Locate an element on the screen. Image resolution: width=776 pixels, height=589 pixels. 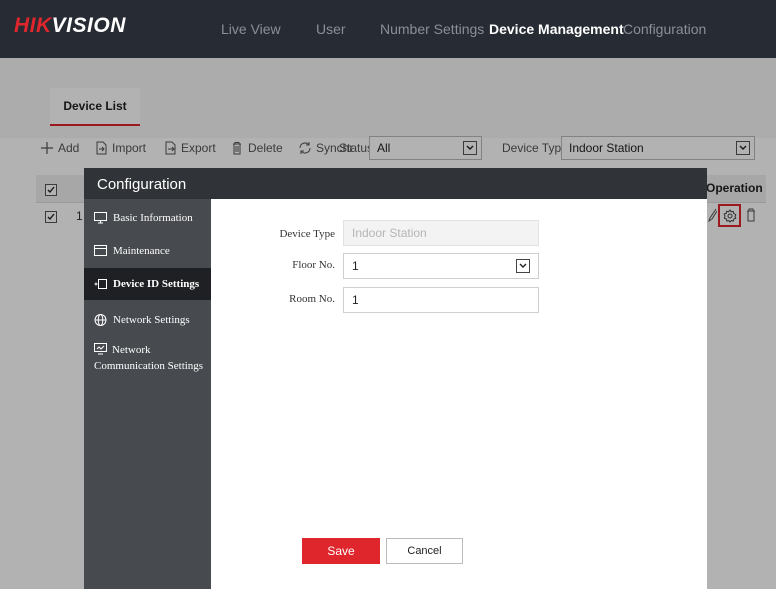
globe-icon is located at coordinates (100, 320).